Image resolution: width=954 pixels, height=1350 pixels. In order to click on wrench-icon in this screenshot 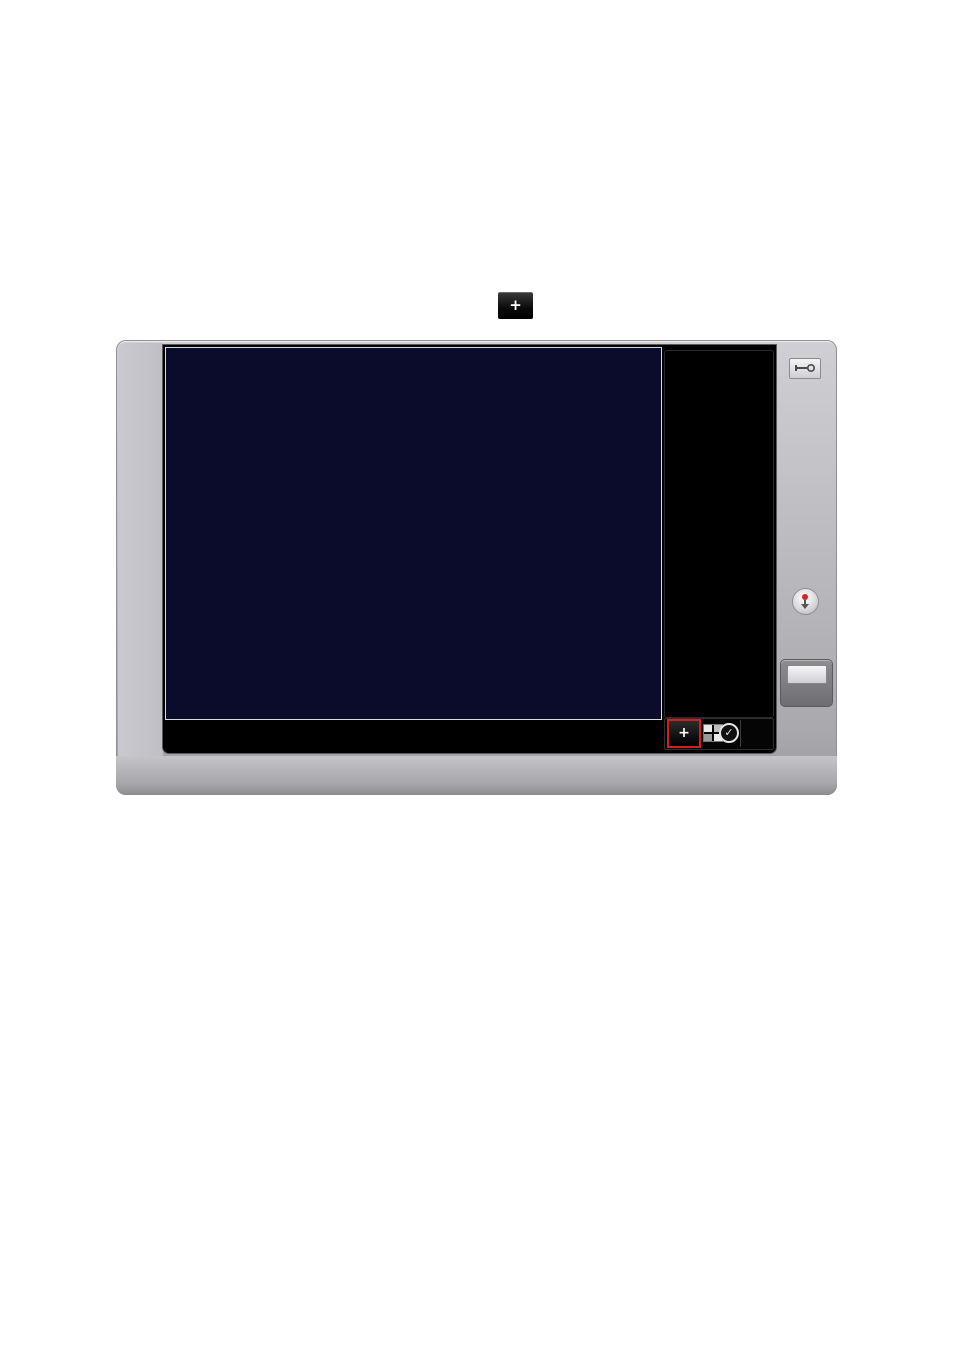, I will do `click(805, 368)`.